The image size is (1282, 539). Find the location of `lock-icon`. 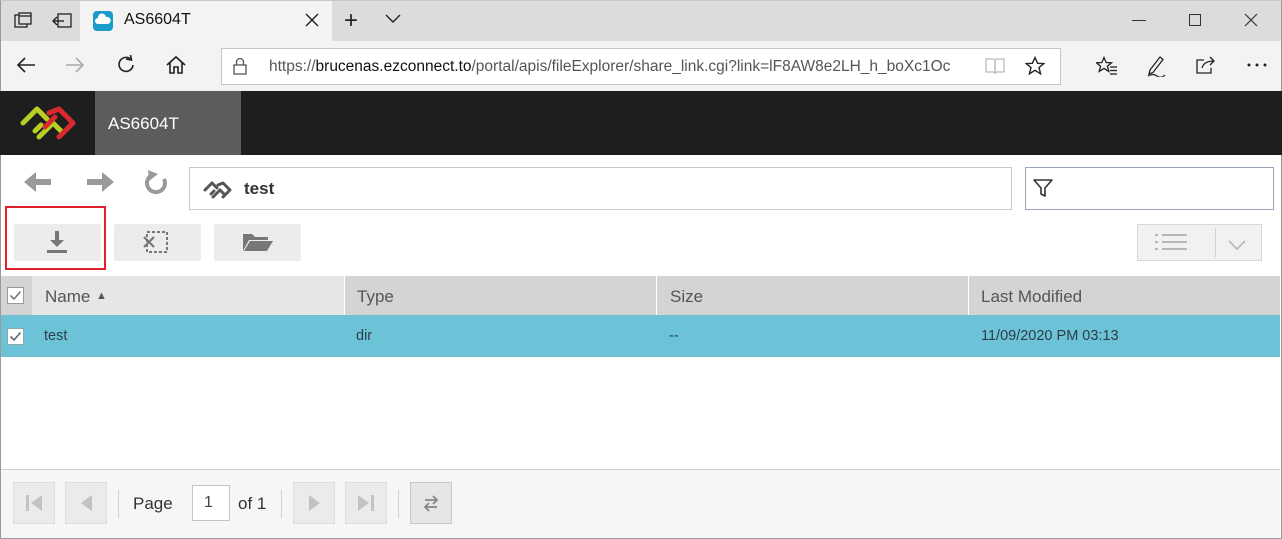

lock-icon is located at coordinates (240, 66).